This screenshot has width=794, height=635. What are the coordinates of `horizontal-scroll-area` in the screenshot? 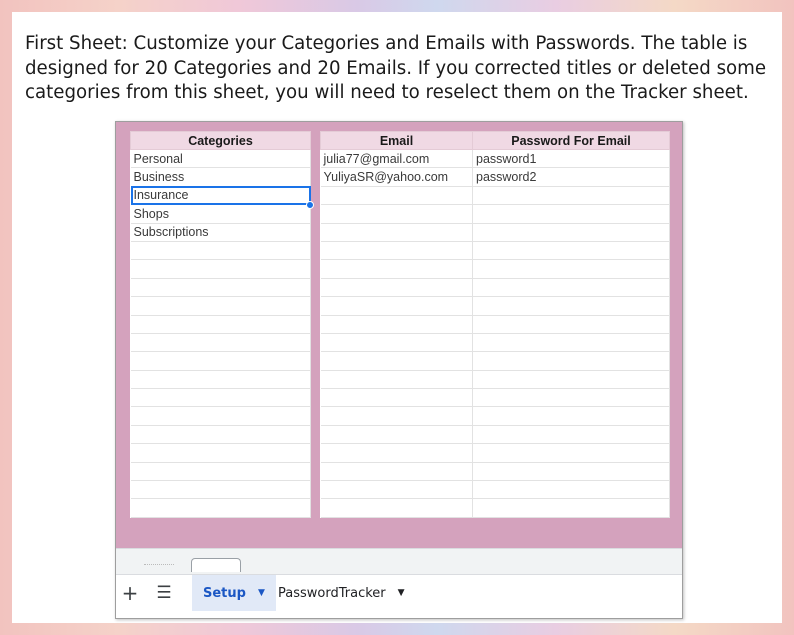 It's located at (399, 561).